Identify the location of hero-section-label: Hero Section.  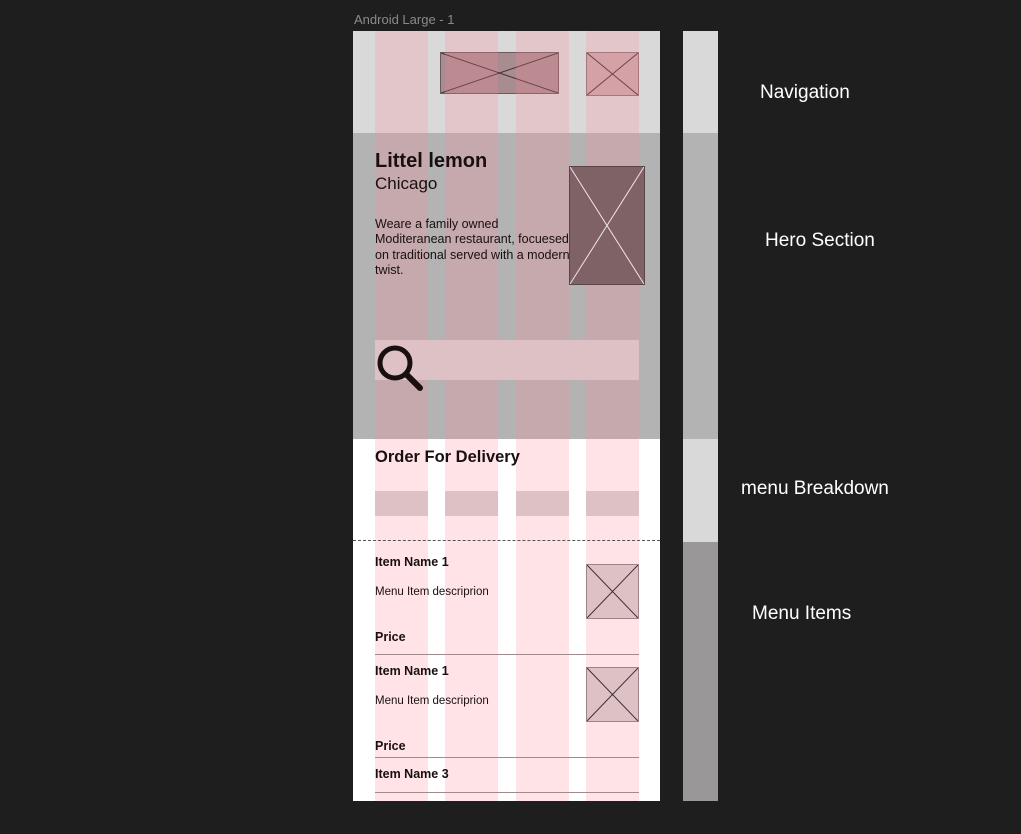
(820, 240).